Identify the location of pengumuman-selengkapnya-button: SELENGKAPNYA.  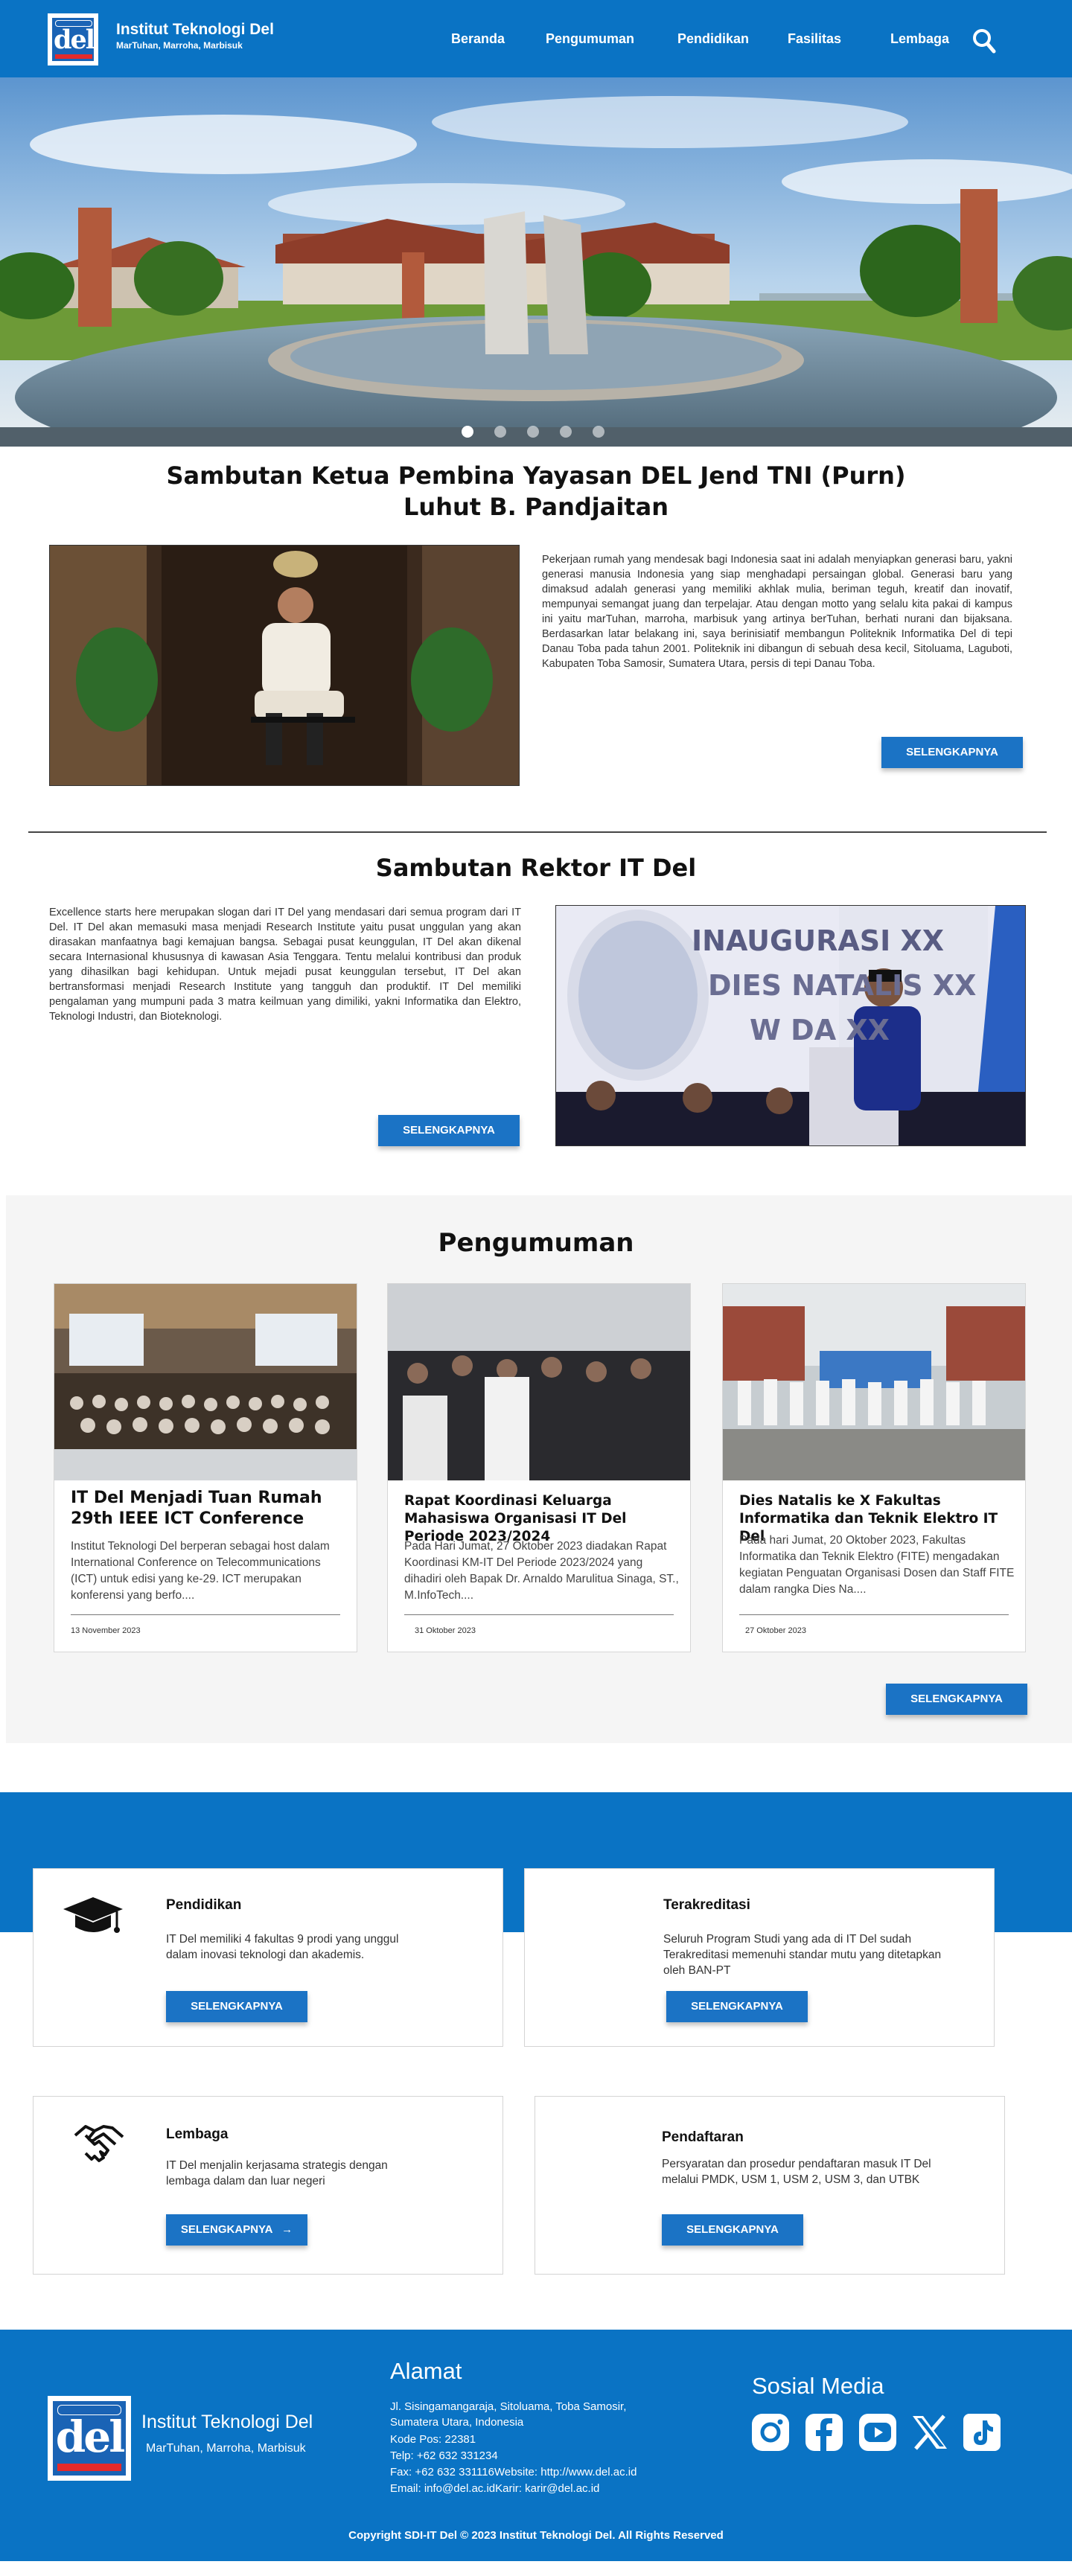
(957, 1699).